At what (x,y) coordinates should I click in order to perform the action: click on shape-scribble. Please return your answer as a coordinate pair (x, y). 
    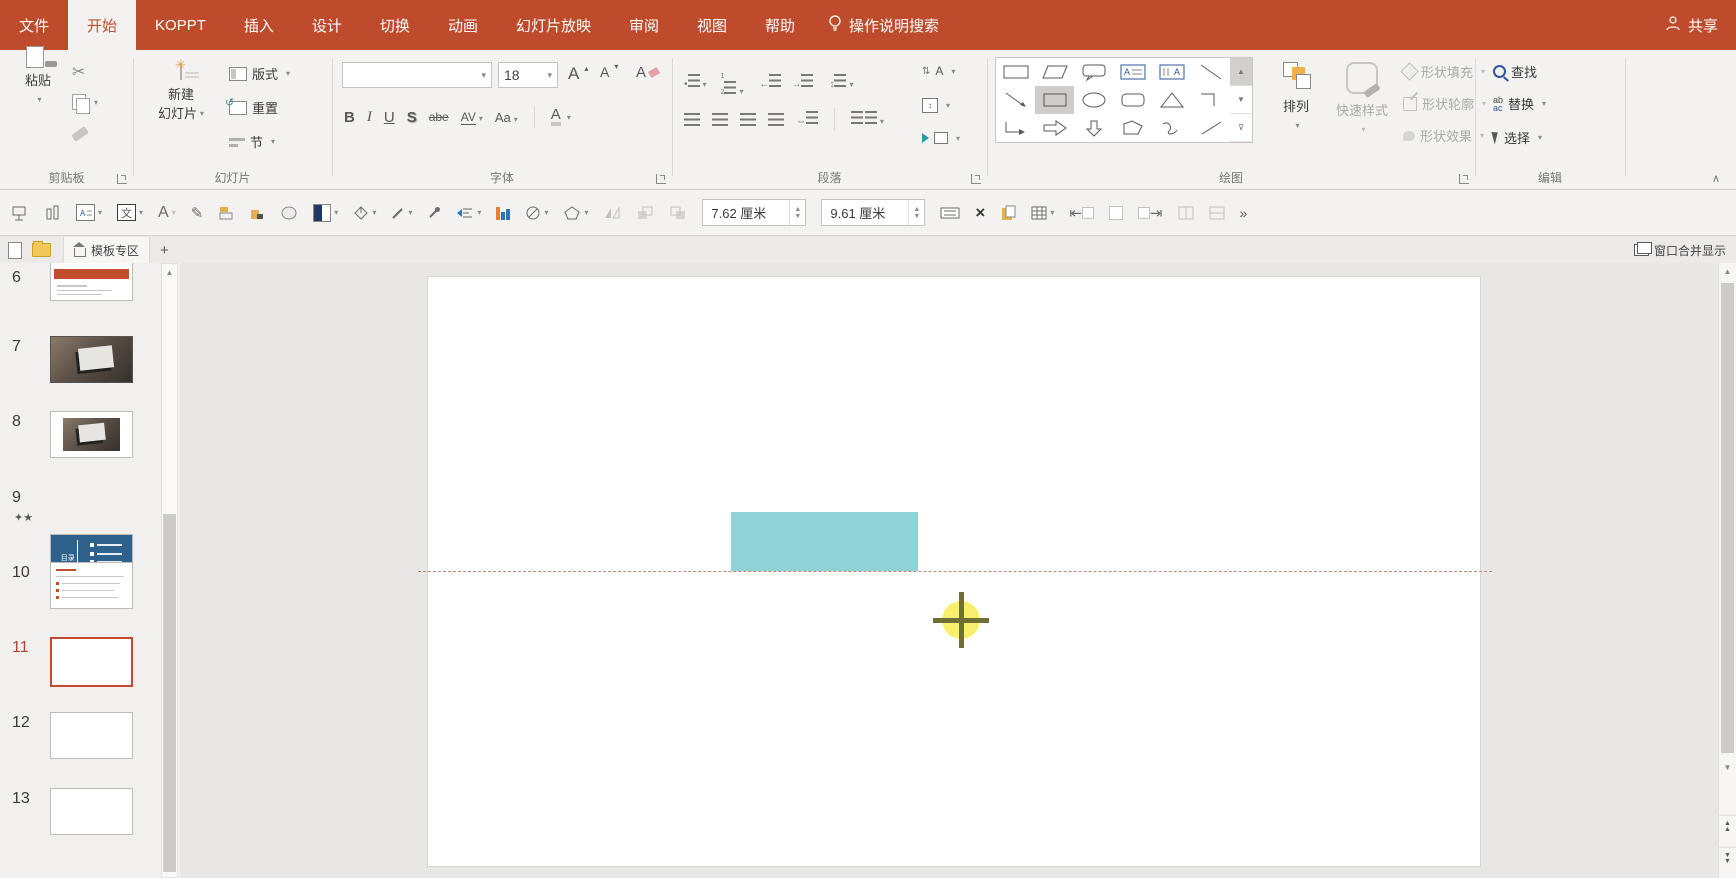
    Looking at the image, I should click on (1172, 128).